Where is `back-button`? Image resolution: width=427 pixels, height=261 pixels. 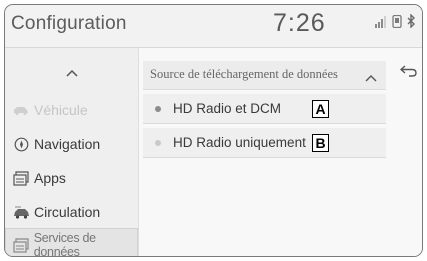 back-button is located at coordinates (409, 73).